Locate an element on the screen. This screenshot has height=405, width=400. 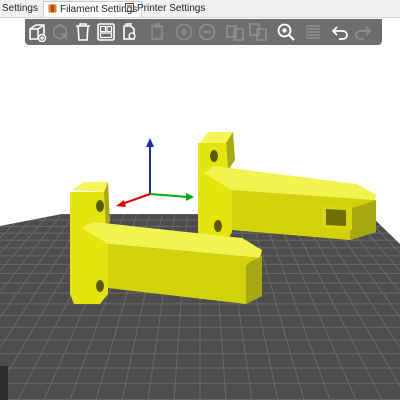
paste-icon is located at coordinates (157, 32).